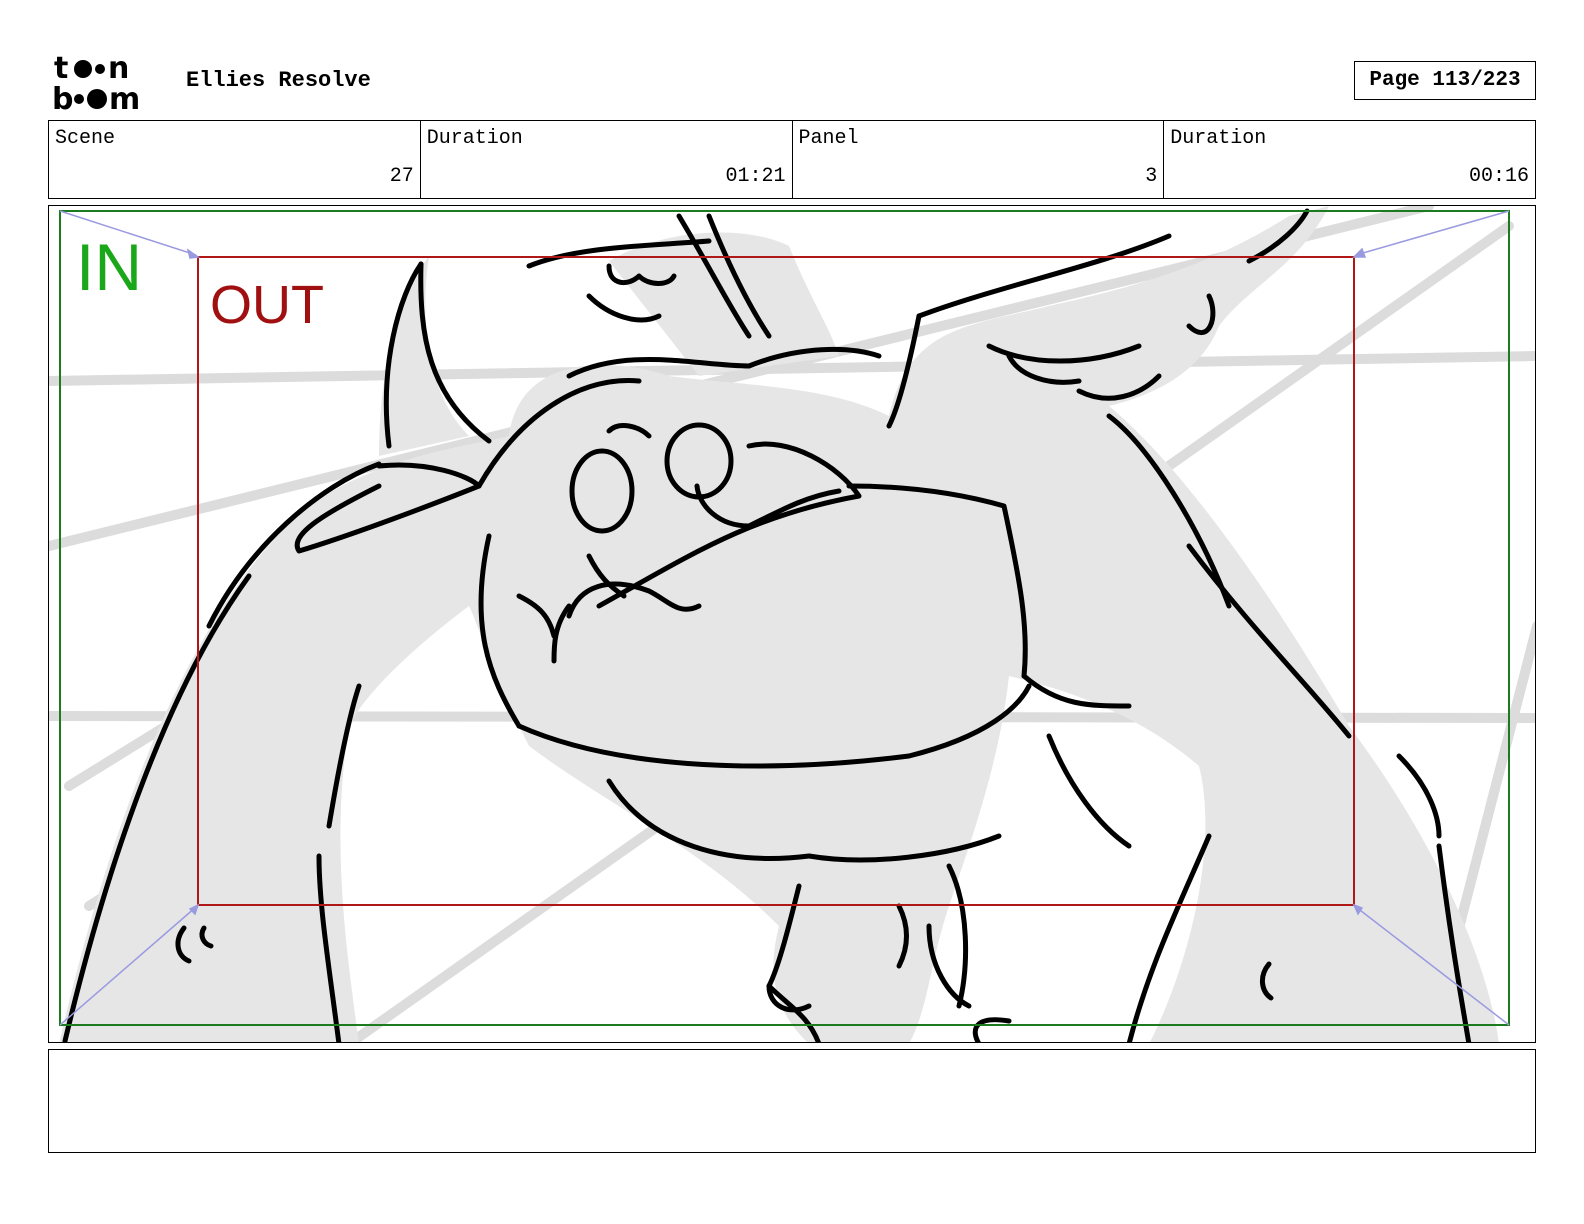  Describe the element at coordinates (96, 82) in the screenshot. I see `toonboom-logo: t n b m` at that location.